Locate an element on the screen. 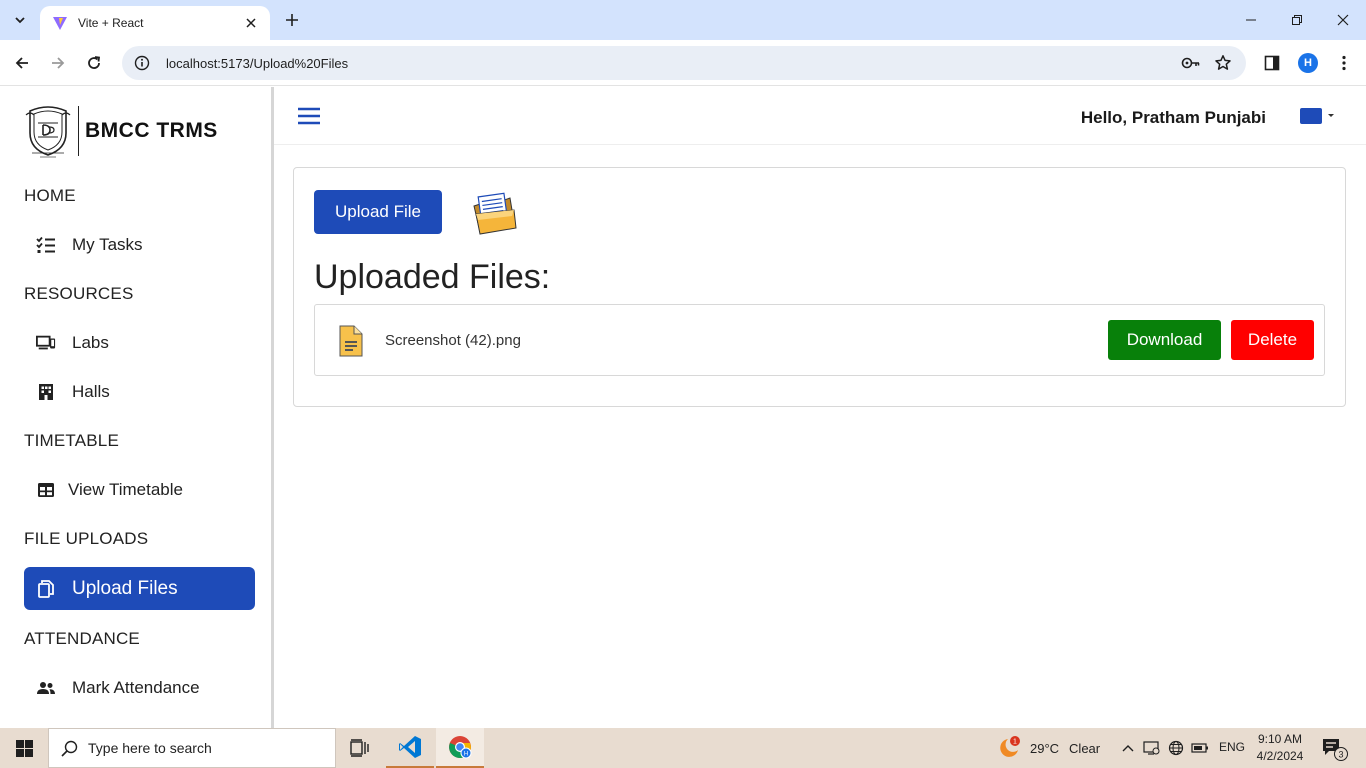  browser-menu-button is located at coordinates (1344, 63).